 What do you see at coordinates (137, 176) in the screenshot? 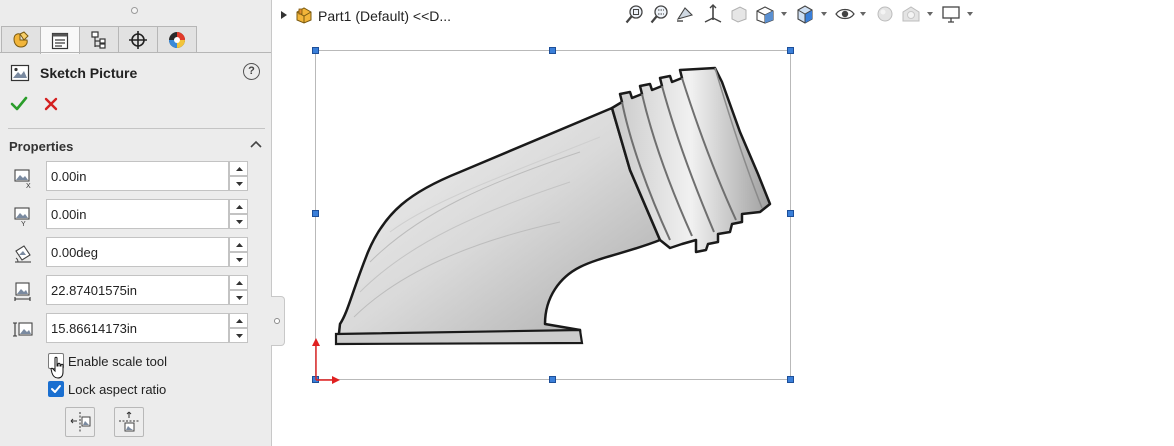
I see `origin-x-input` at bounding box center [137, 176].